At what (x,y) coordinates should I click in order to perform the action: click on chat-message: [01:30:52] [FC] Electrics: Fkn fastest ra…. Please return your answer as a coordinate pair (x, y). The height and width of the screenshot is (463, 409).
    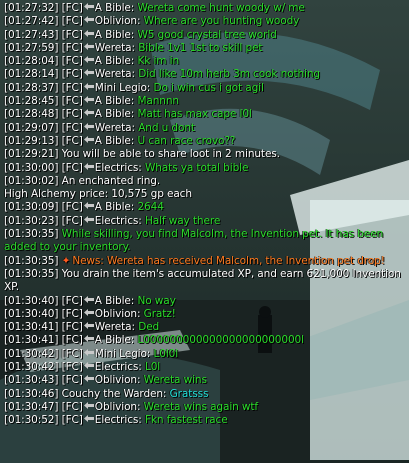
    Looking at the image, I should click on (206, 420).